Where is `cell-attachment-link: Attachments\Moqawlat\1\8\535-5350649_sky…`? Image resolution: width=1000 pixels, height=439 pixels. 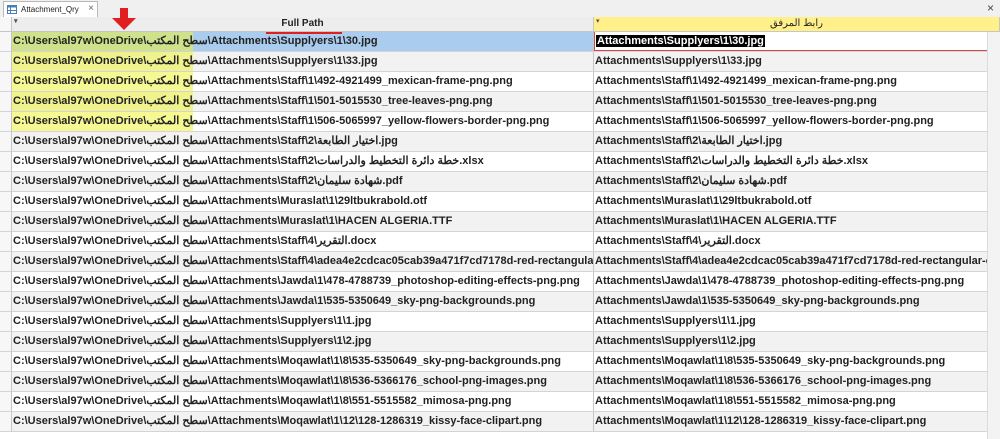
cell-attachment-link: Attachments\Moqawlat\1\8\535-5350649_sky… is located at coordinates (797, 361).